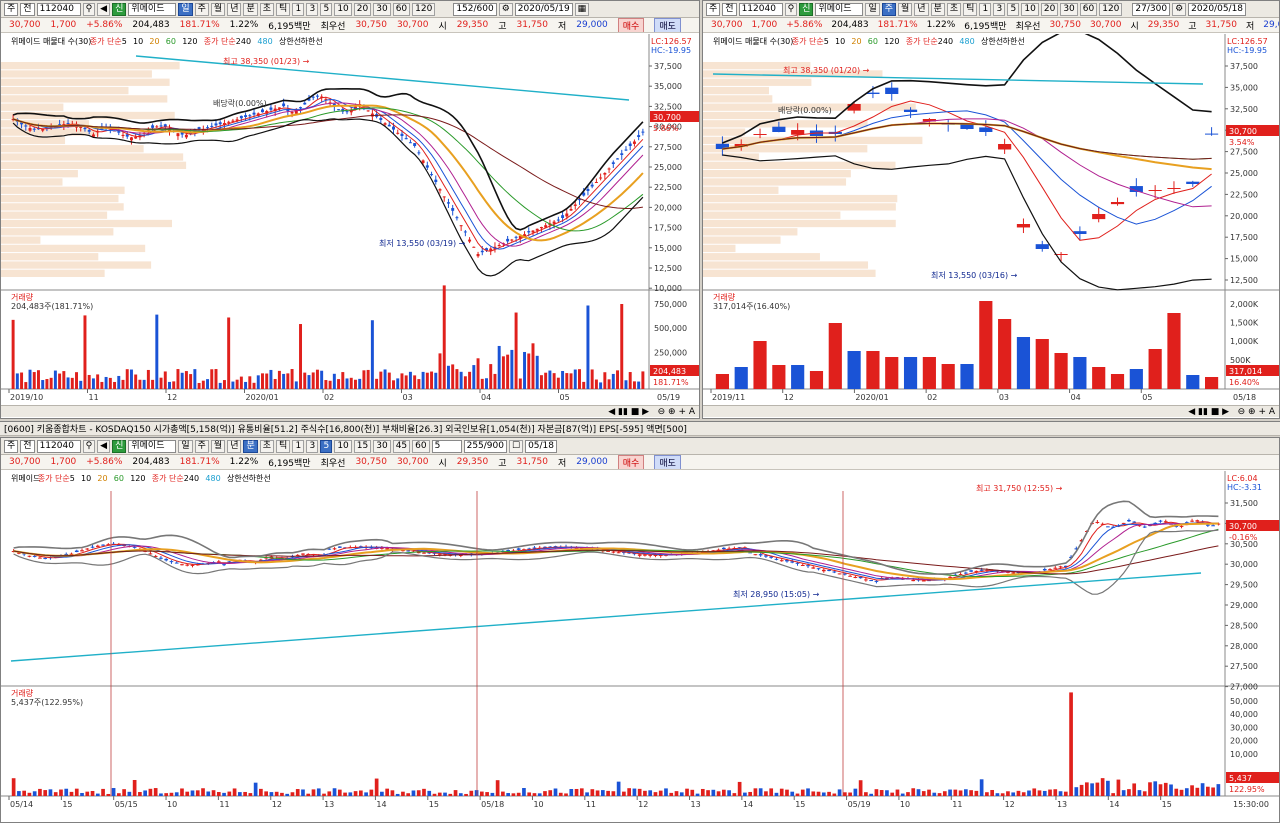  I want to click on calendar-icon: ▦, so click(582, 9).